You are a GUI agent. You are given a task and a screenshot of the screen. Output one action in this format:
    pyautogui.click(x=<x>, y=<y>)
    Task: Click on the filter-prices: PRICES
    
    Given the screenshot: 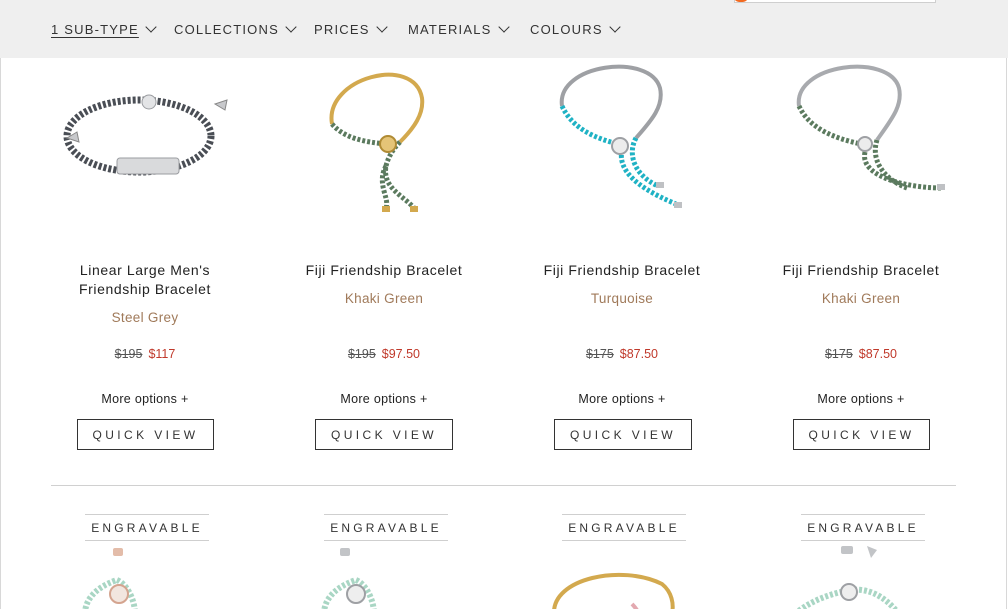 What is the action you would take?
    pyautogui.click(x=351, y=29)
    